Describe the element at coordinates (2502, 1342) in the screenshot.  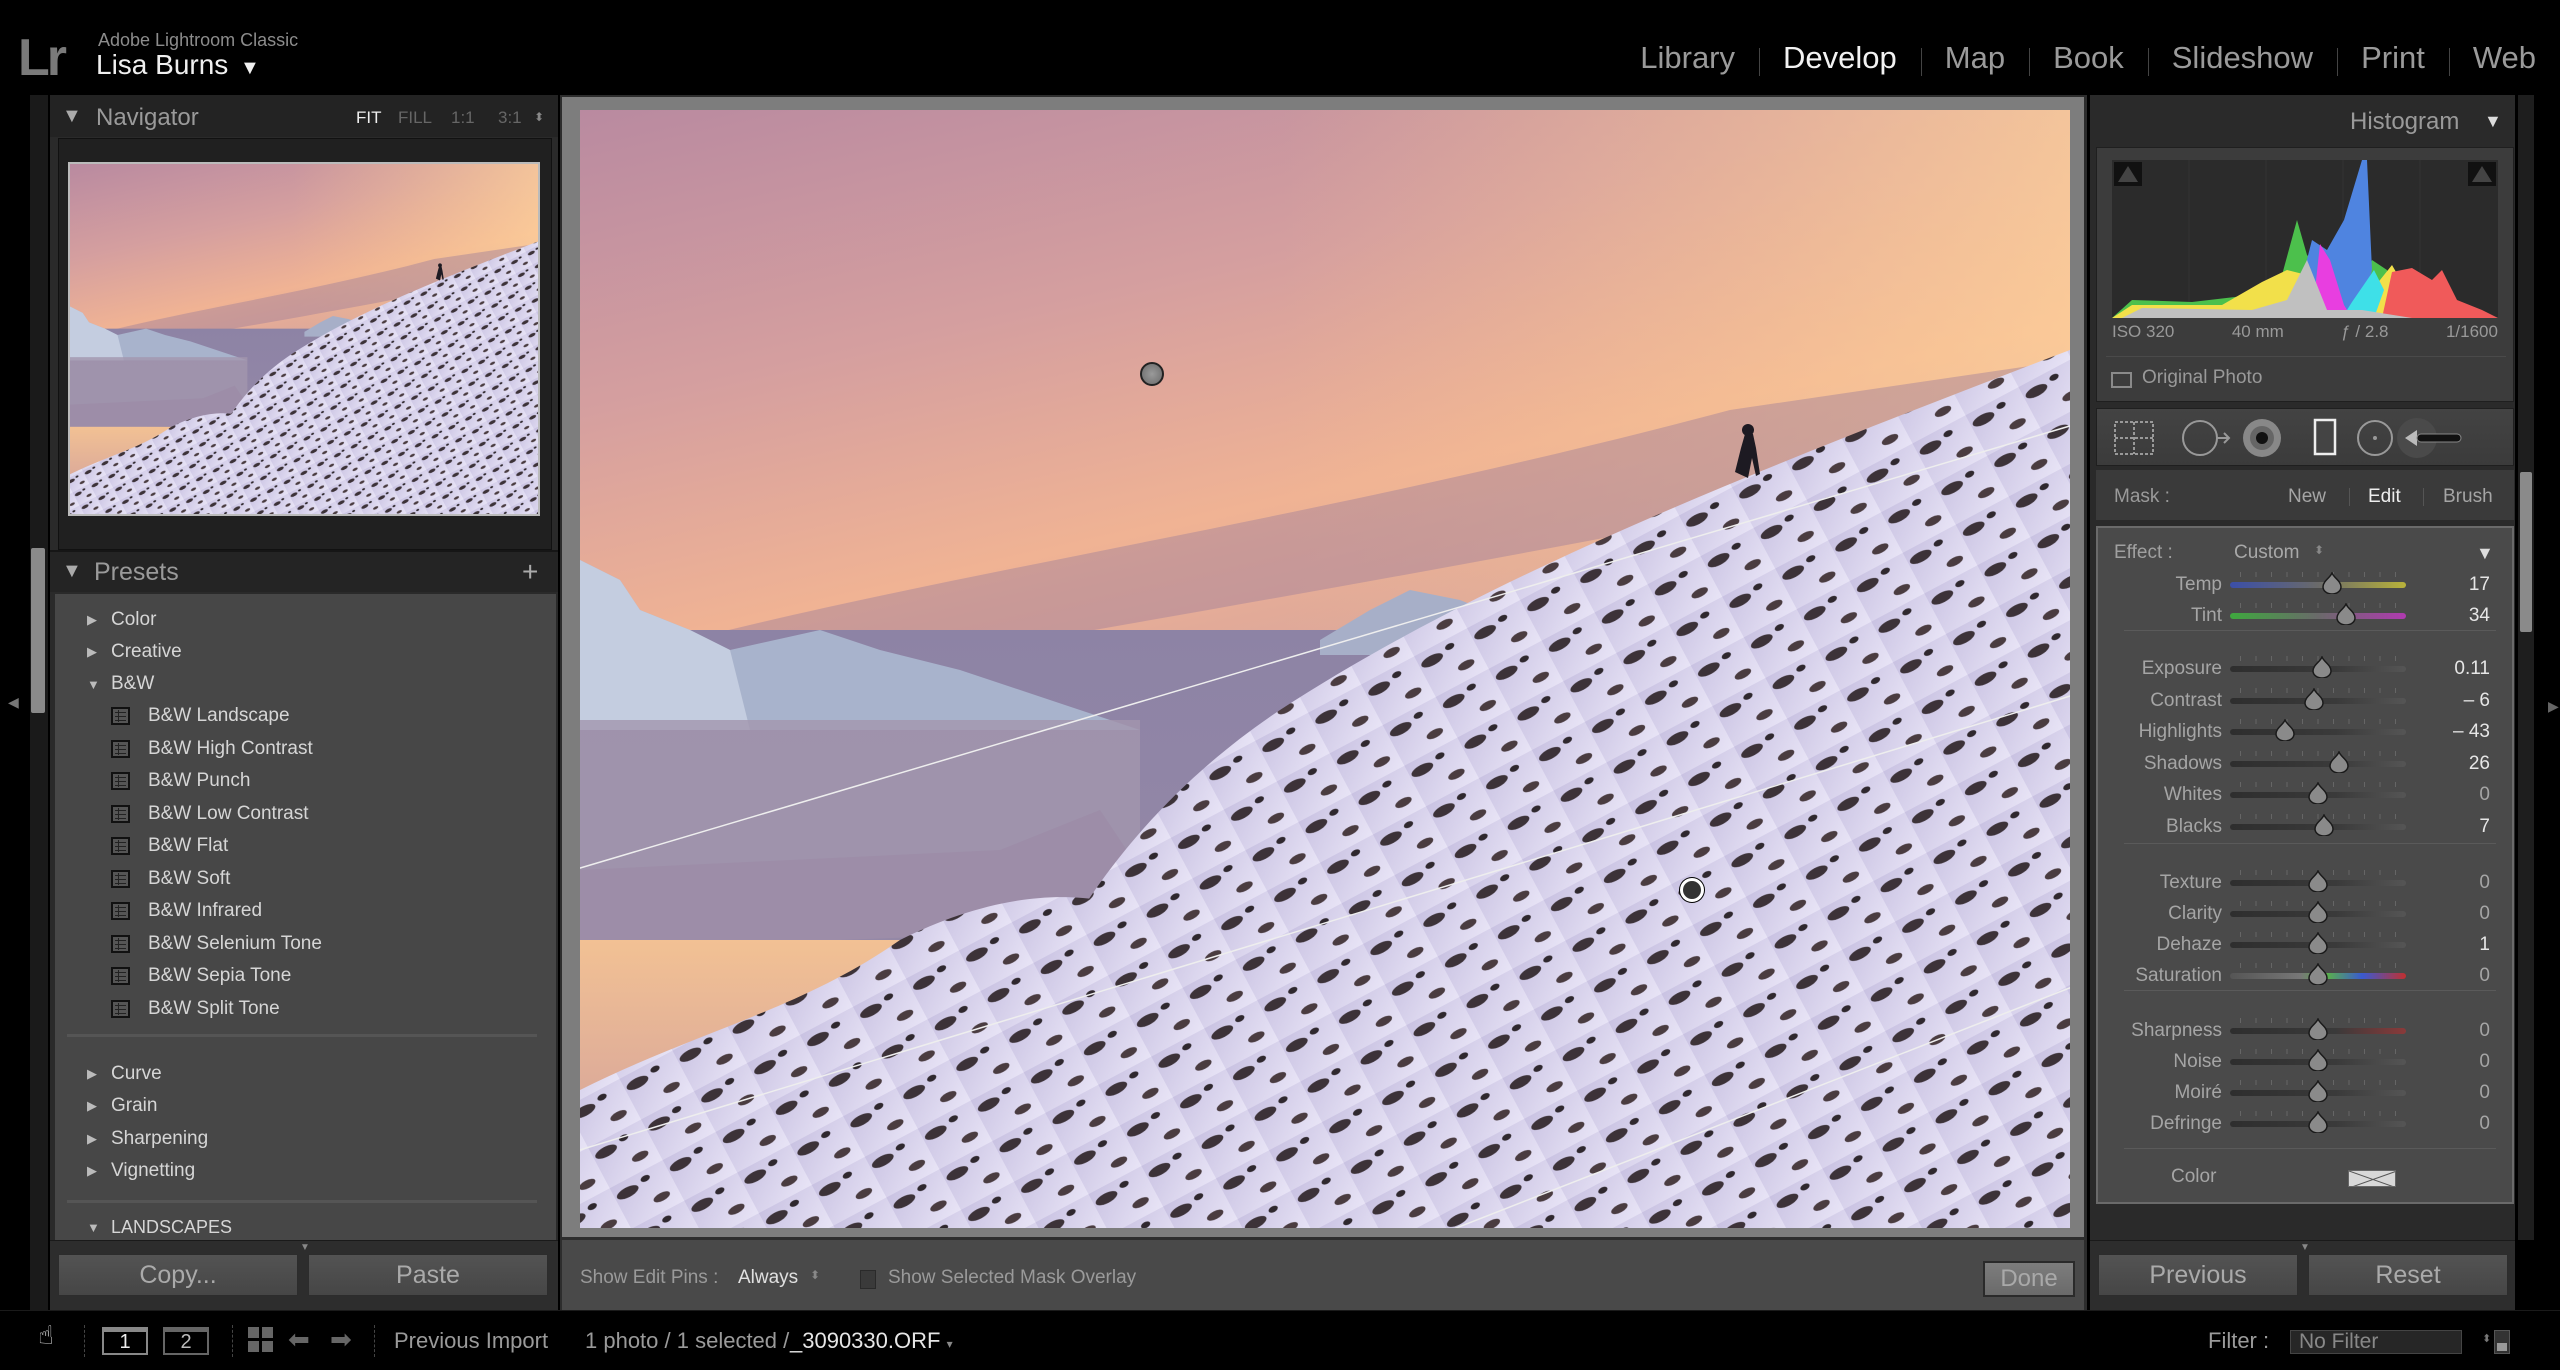
I see `filter-lock-icon` at that location.